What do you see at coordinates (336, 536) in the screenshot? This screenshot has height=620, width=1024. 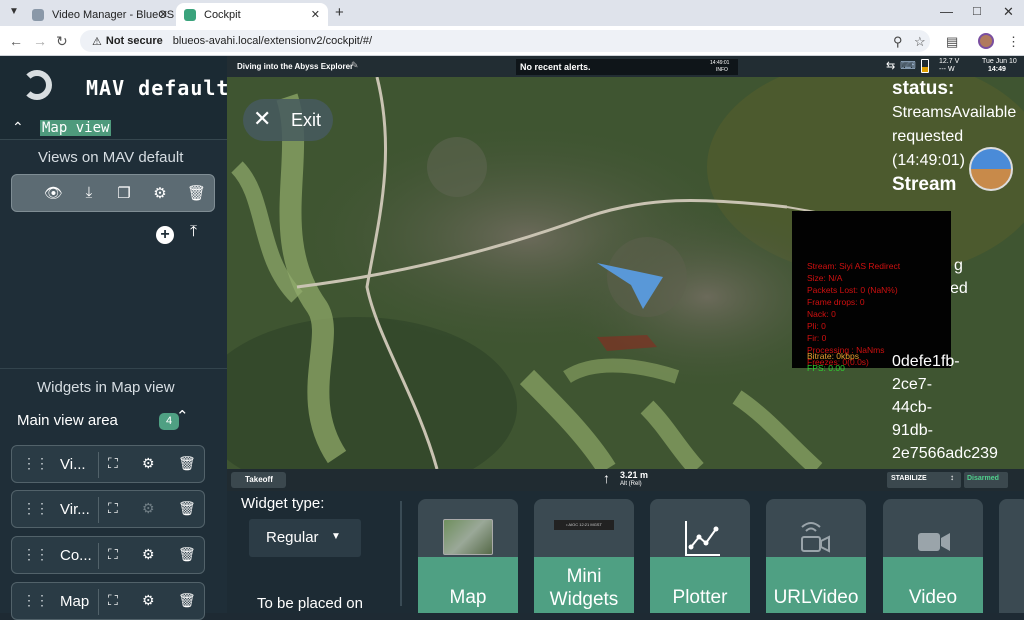 I see `dropdown-arrow-icon: ▼` at bounding box center [336, 536].